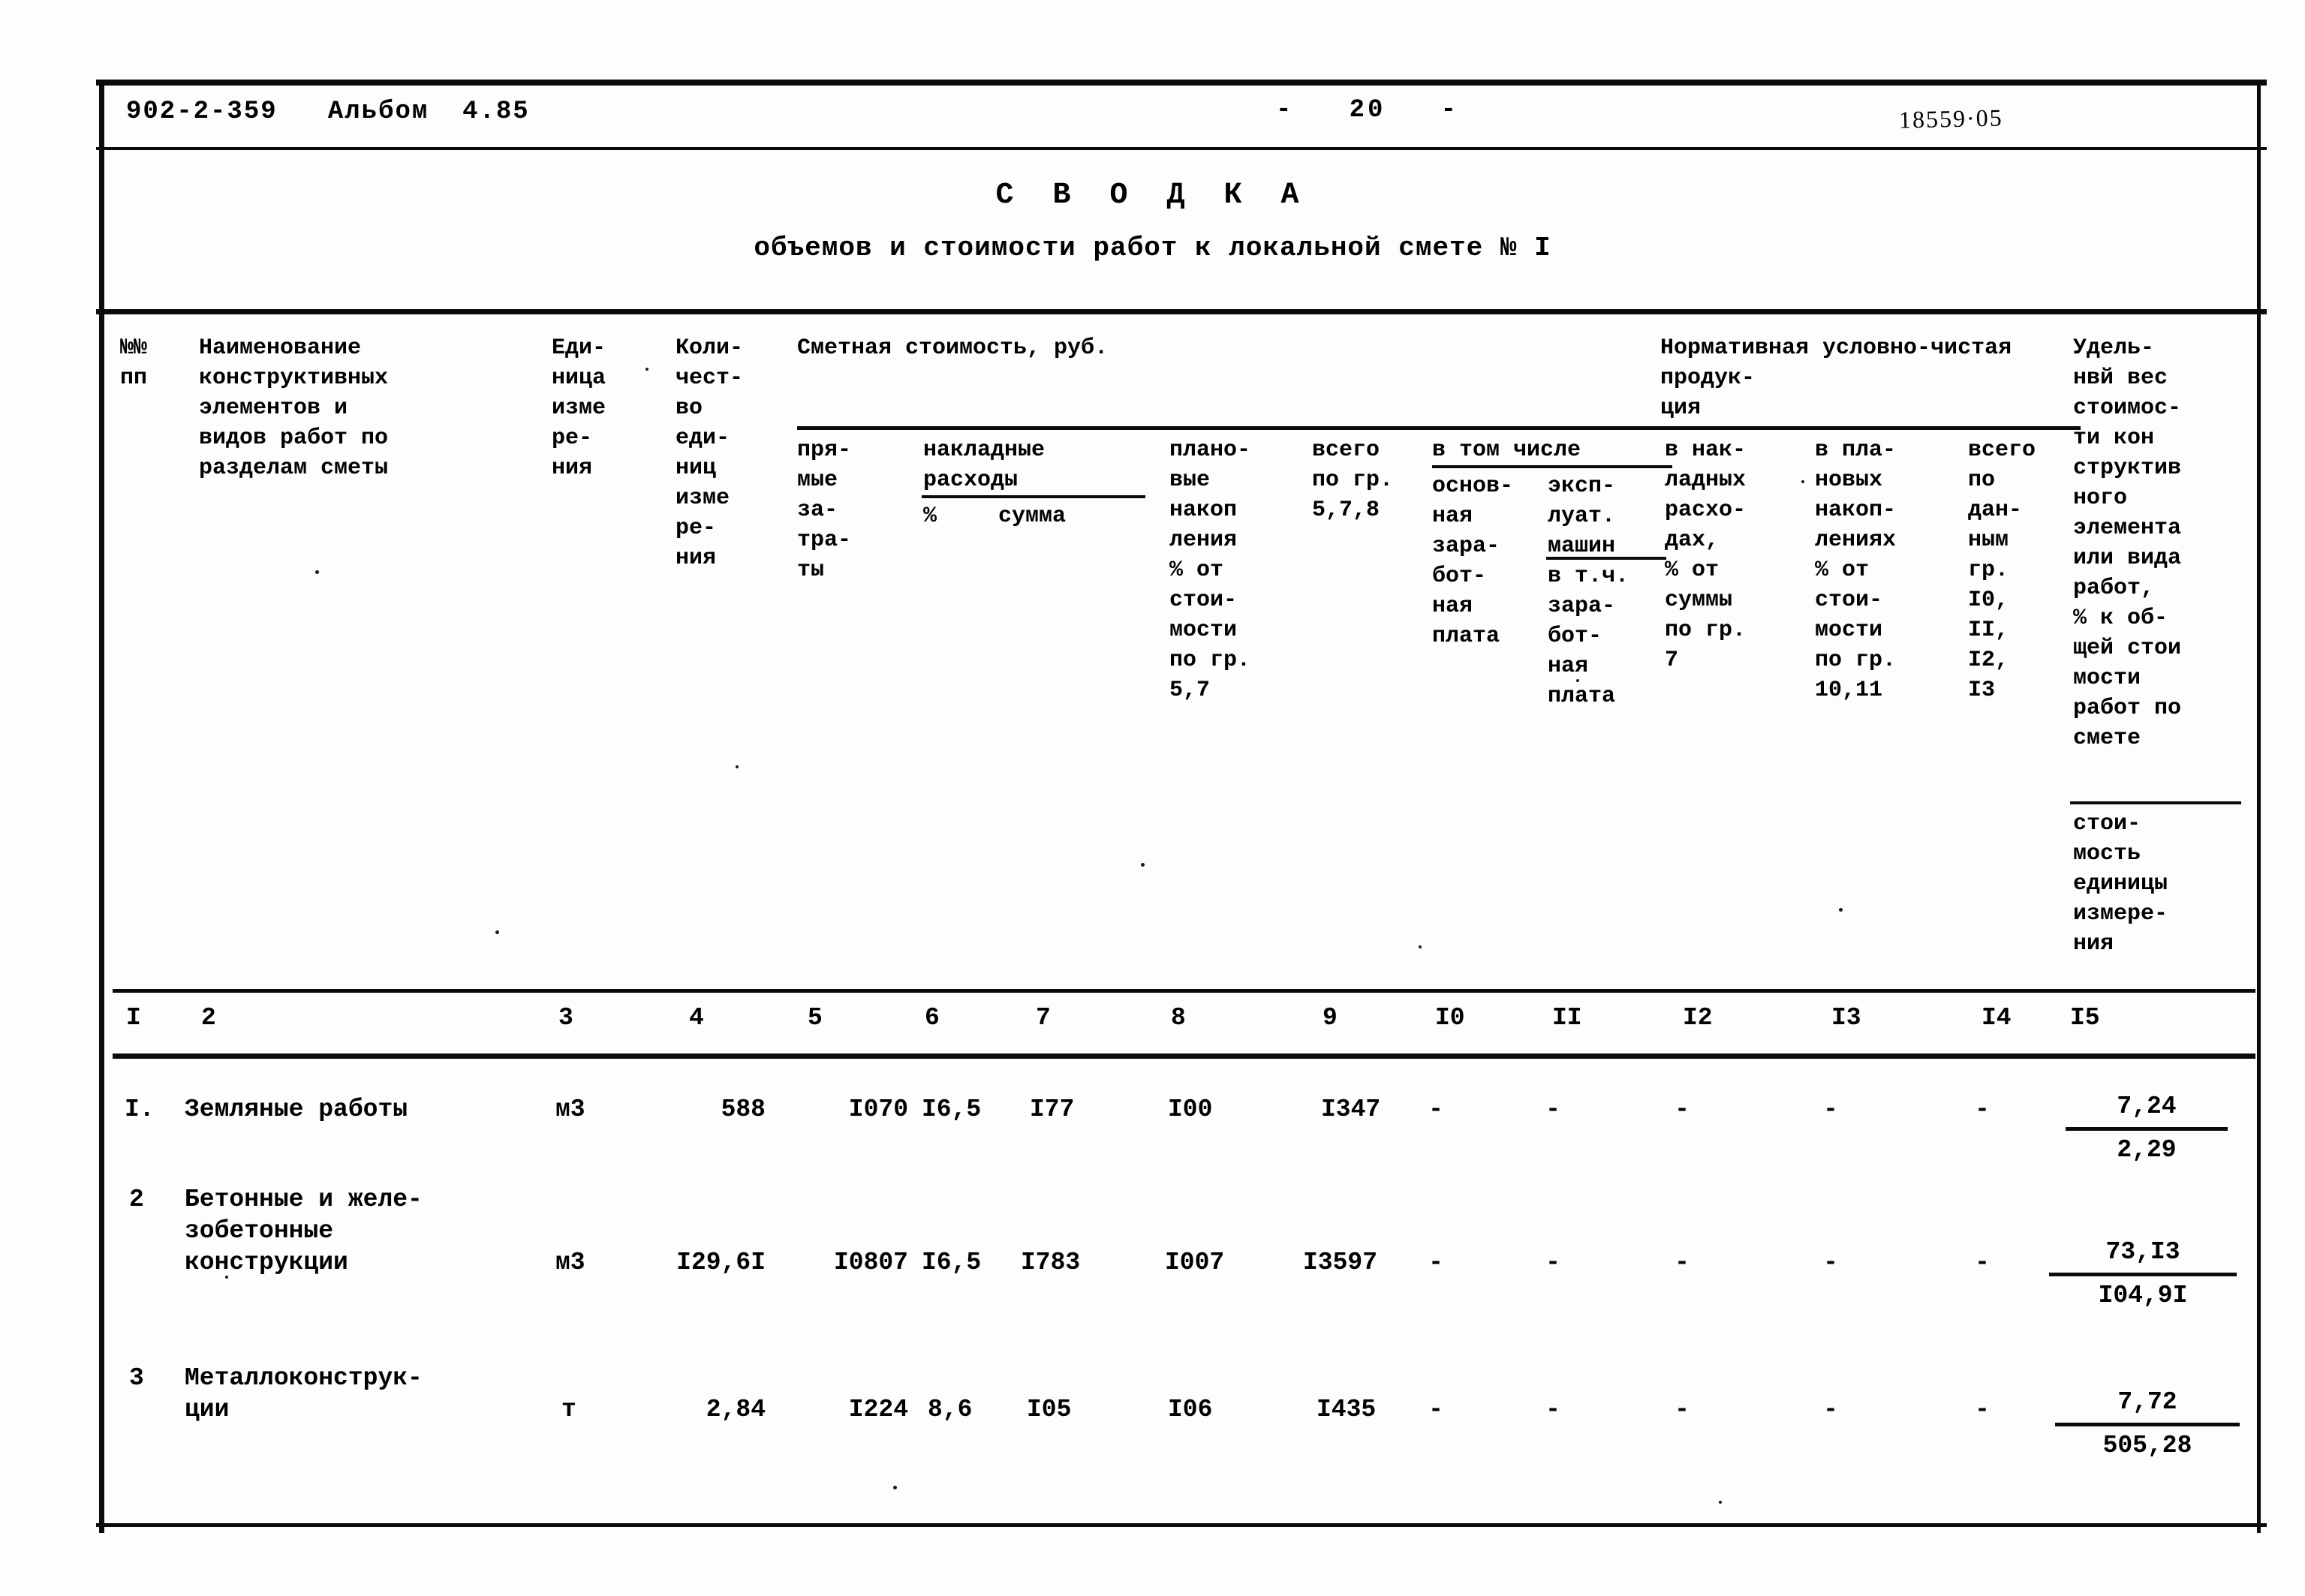 This screenshot has height=1596, width=2305. Describe the element at coordinates (1184, 1056) in the screenshot. I see `column-number-bottom-rule` at that location.